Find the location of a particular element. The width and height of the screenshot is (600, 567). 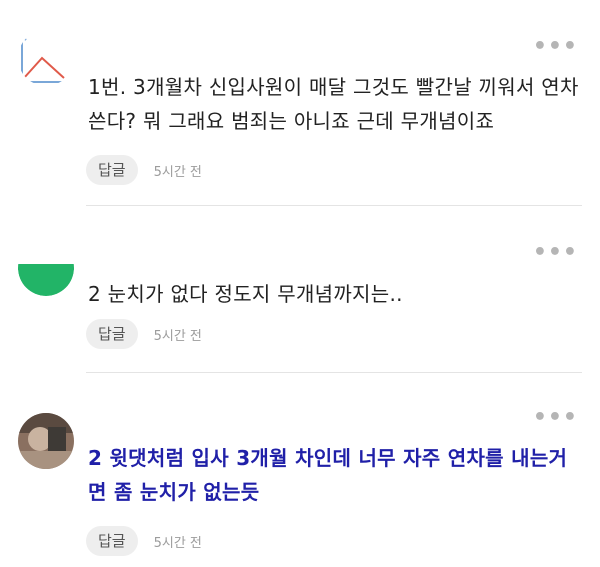

line-chart-avatar-icon is located at coordinates (46, 58).